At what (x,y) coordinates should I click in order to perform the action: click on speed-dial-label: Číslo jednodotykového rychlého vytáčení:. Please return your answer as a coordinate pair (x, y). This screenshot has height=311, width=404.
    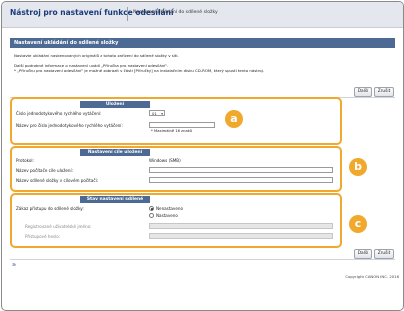
    Looking at the image, I should click on (59, 113).